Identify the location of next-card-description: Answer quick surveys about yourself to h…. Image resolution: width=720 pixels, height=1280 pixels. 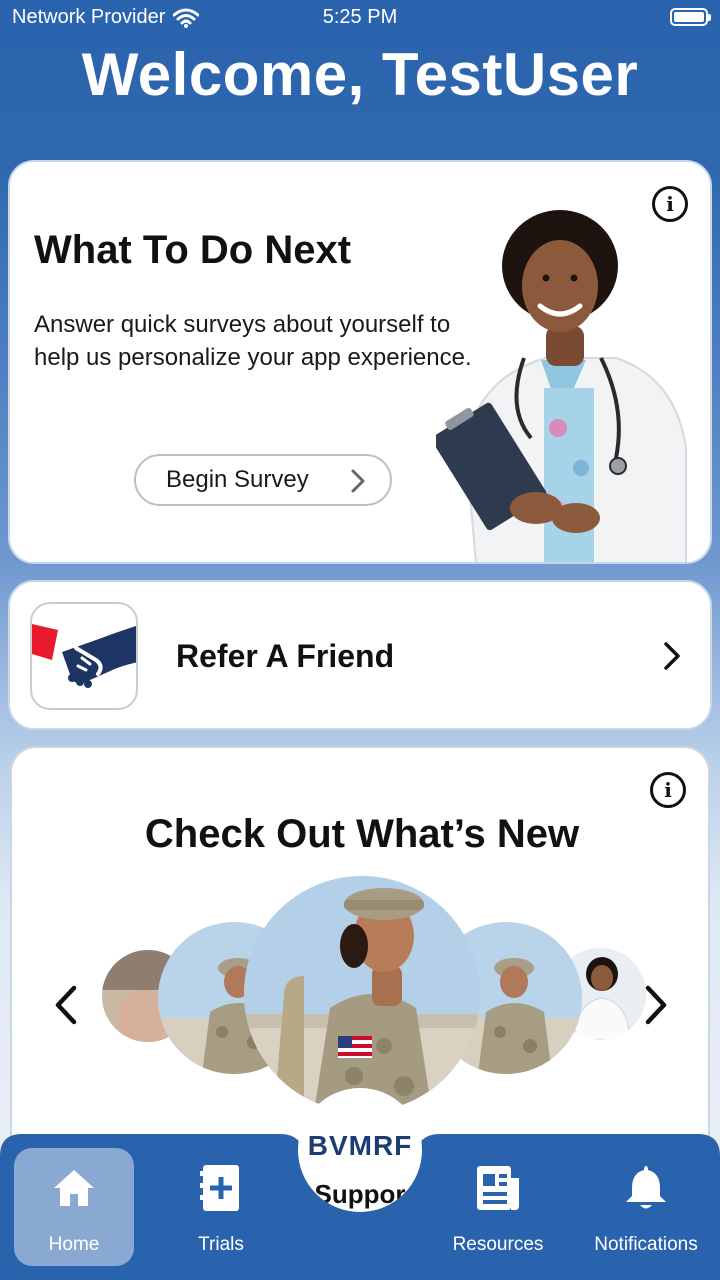
(253, 341).